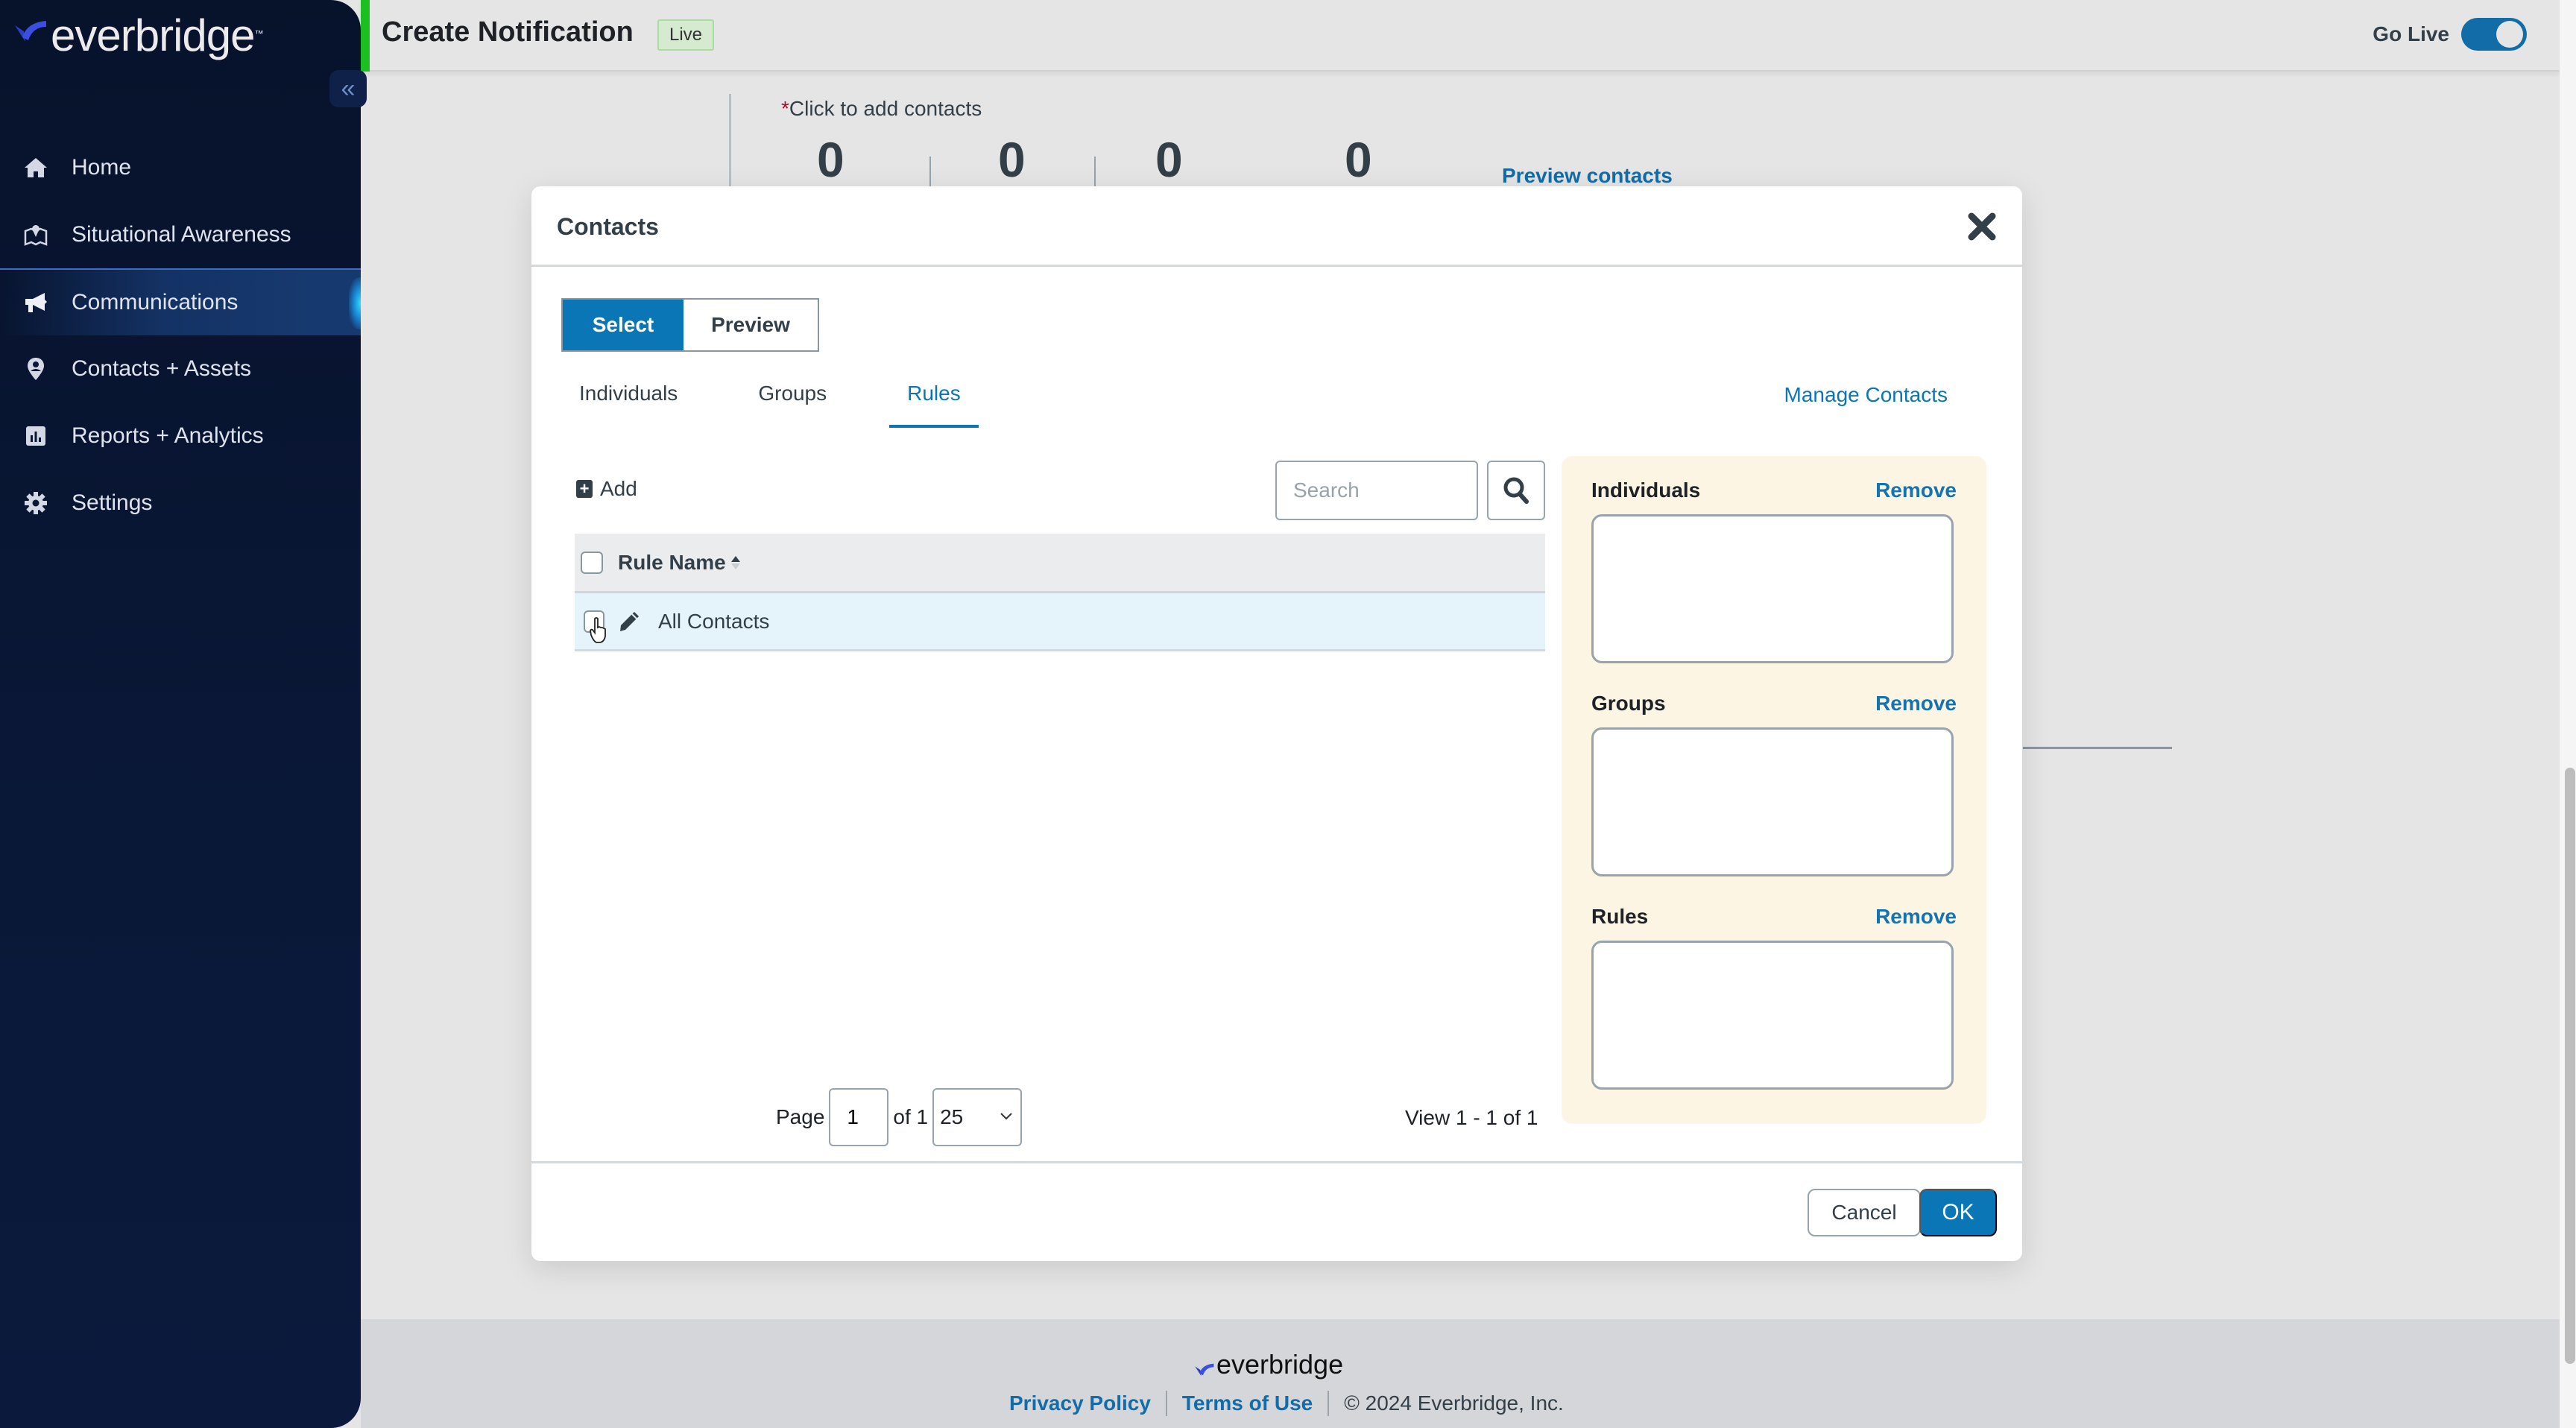 The width and height of the screenshot is (2576, 1428). Describe the element at coordinates (623, 325) in the screenshot. I see `select-segment: Select` at that location.